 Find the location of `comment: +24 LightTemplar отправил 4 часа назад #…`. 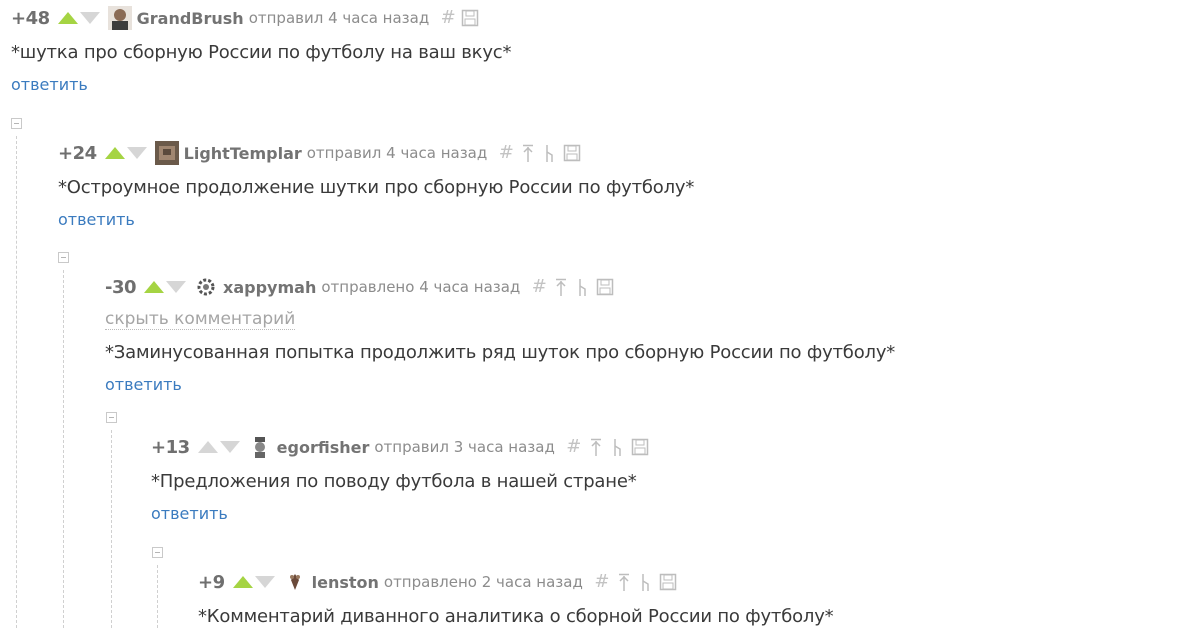

comment: +24 LightTemplar отправил 4 часа назад #… is located at coordinates (376, 185).